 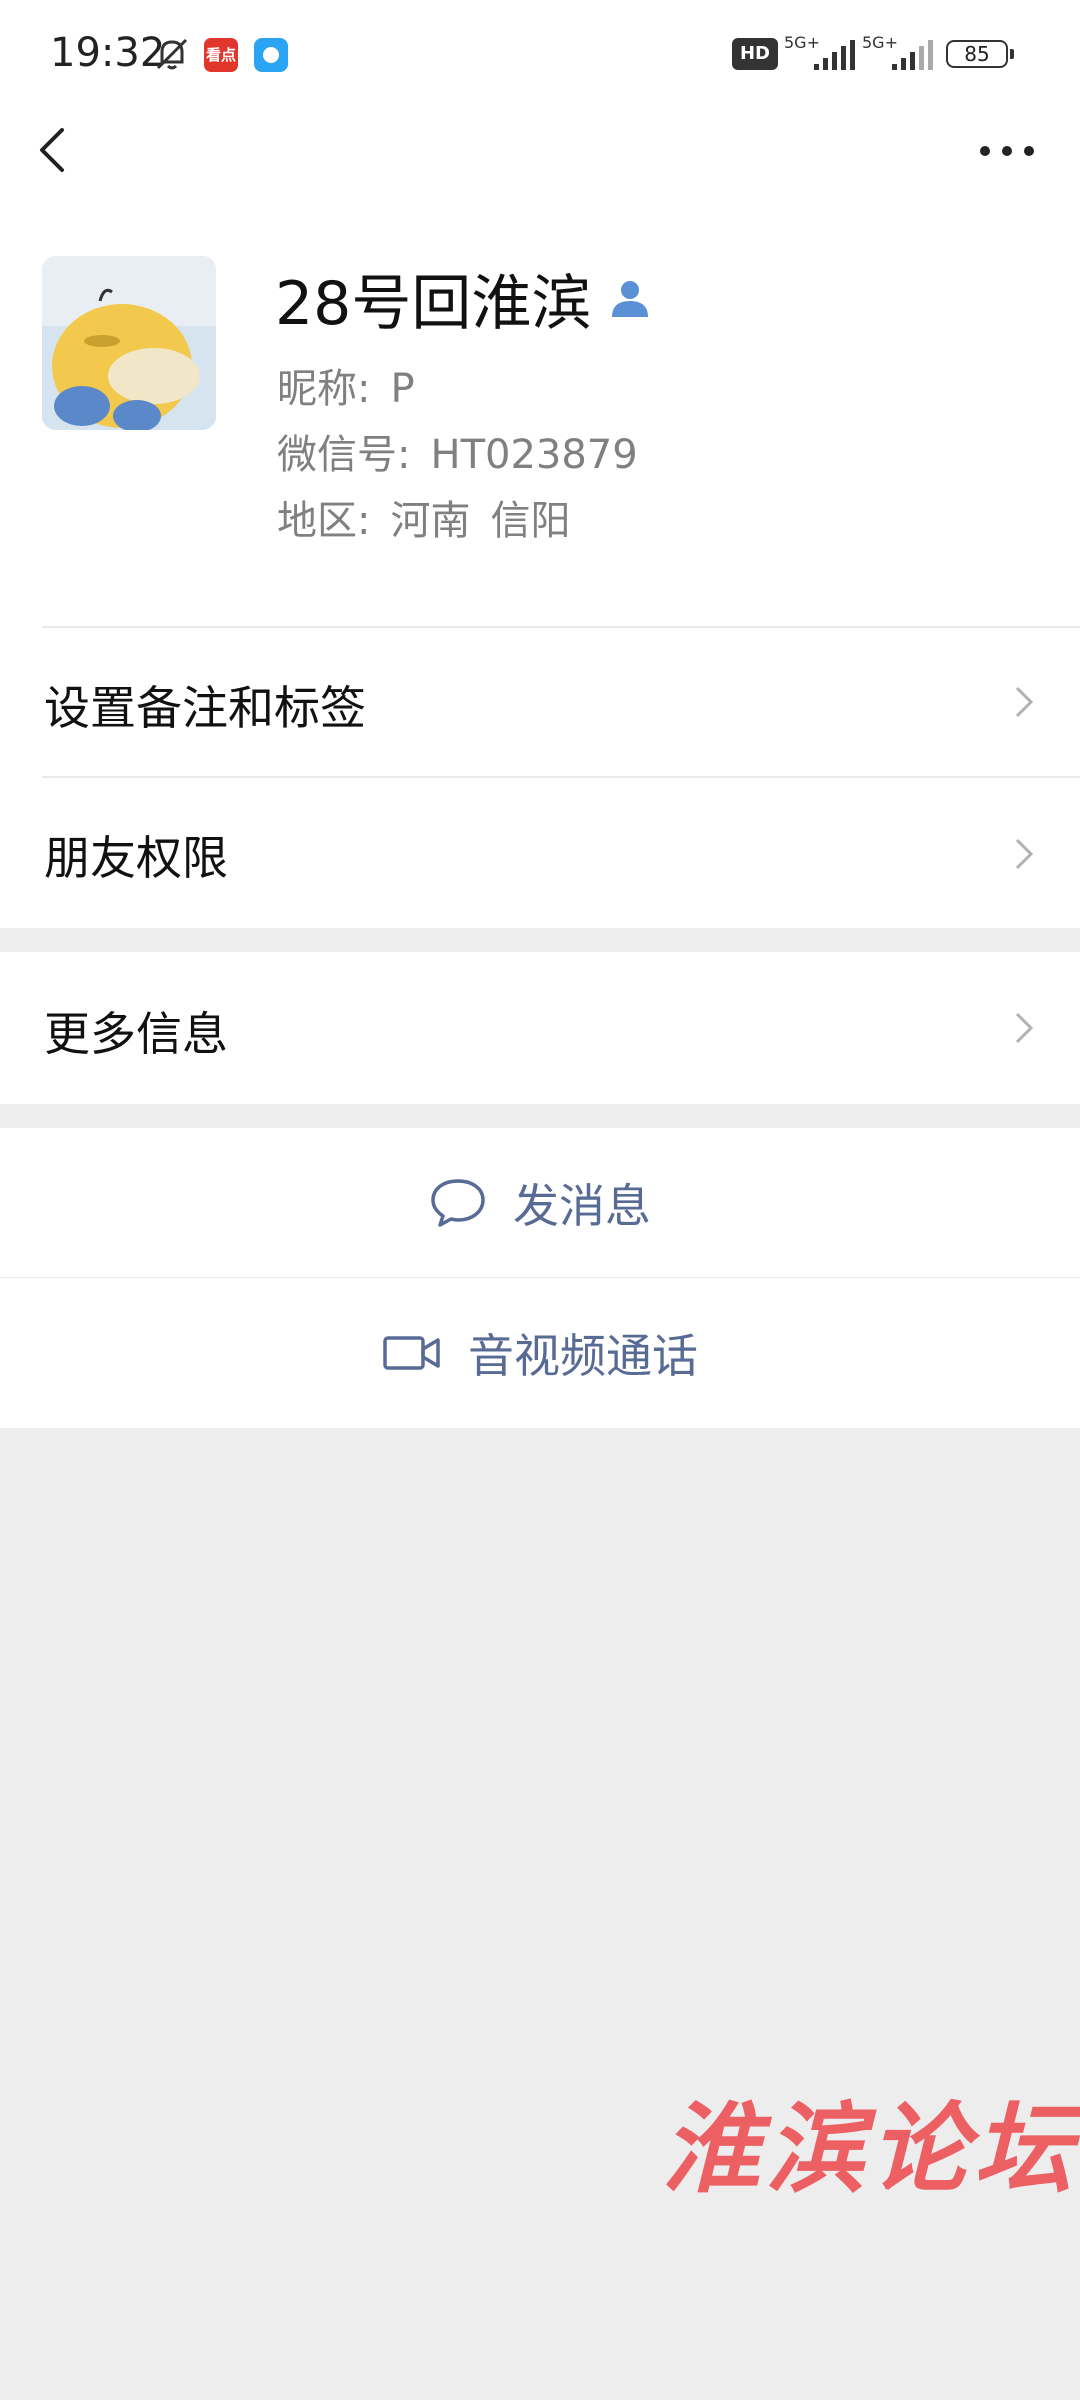 I want to click on forum-watermark: 淮滨论坛, so click(x=870, y=2149).